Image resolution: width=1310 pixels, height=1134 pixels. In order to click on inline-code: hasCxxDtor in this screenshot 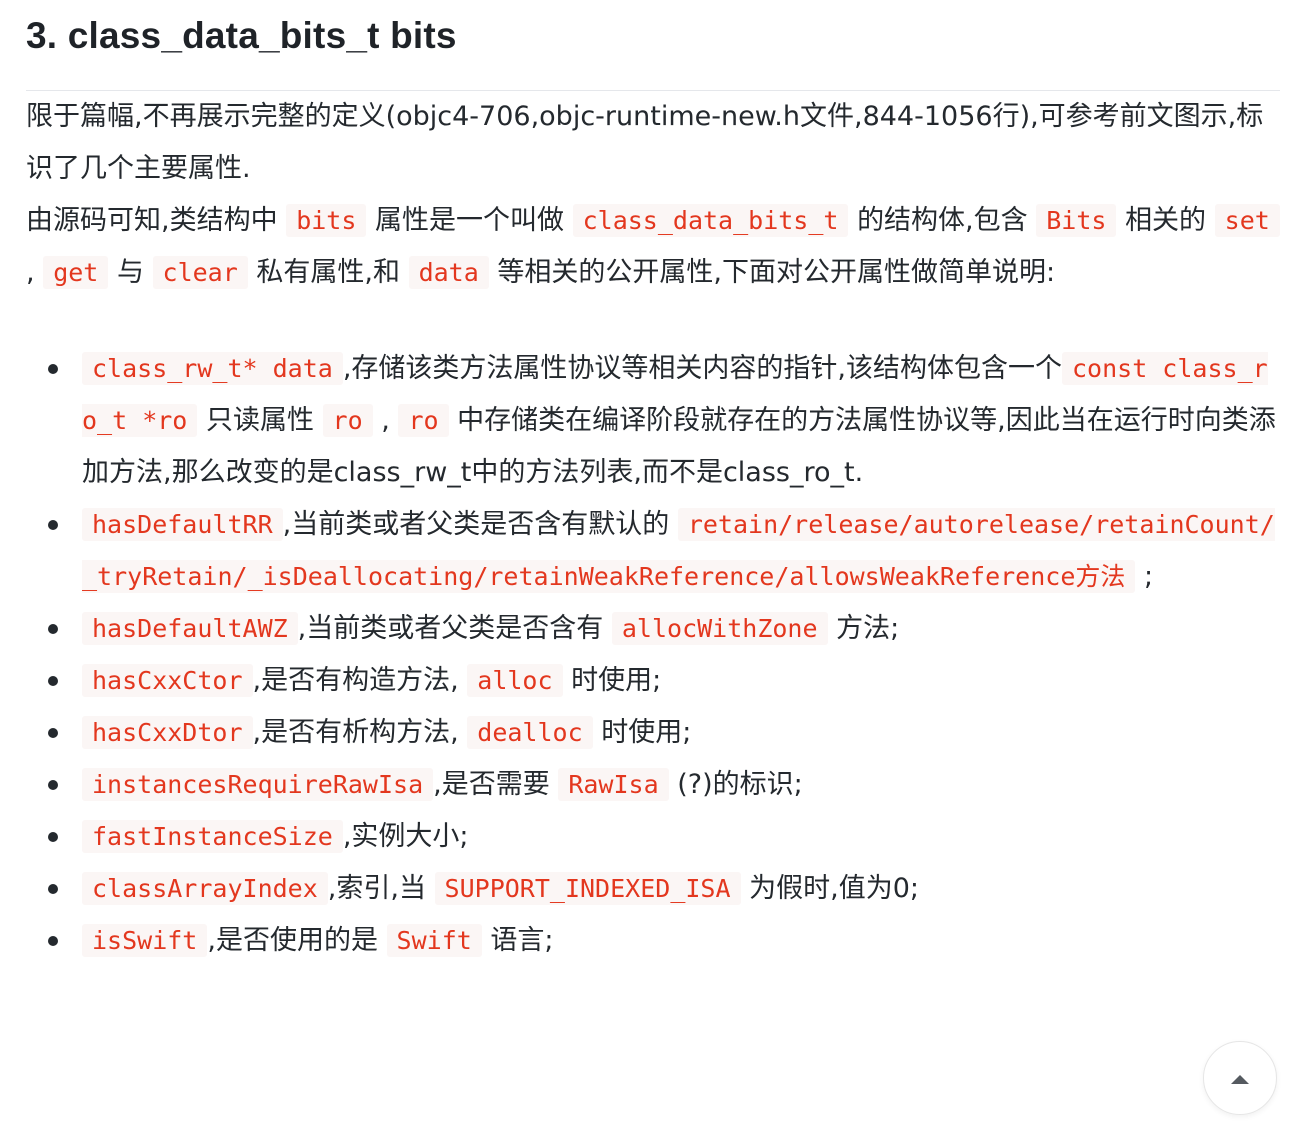, I will do `click(167, 732)`.